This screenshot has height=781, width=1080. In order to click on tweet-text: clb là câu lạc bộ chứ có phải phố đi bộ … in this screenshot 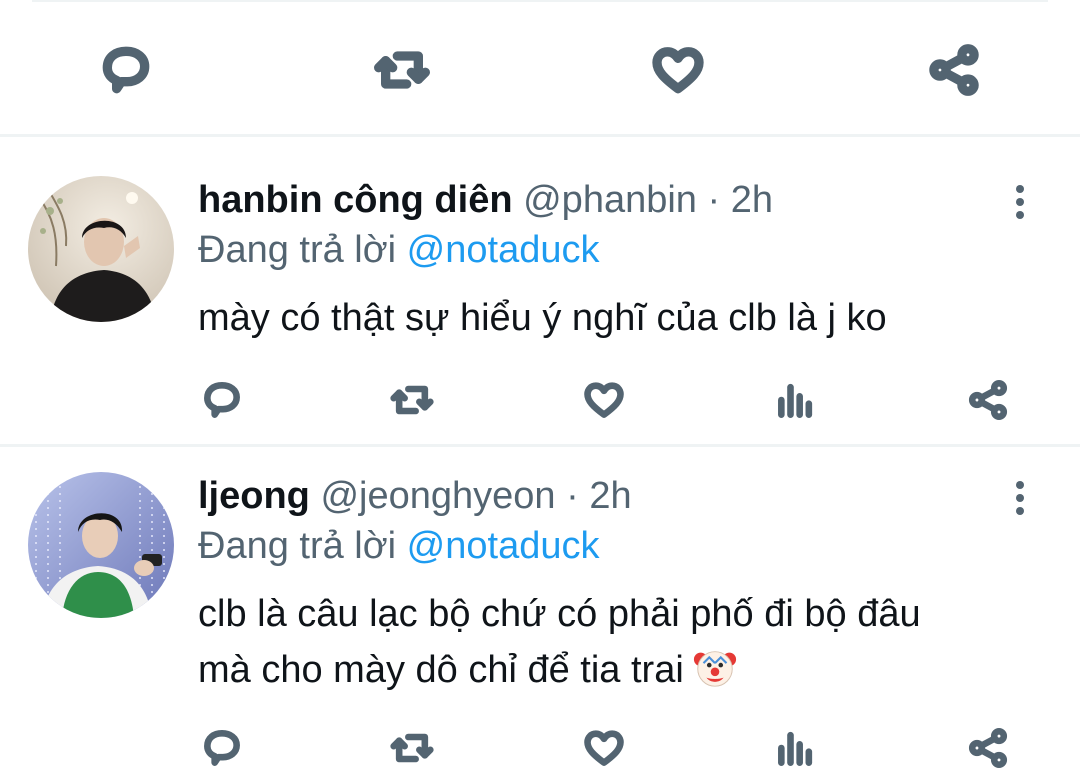, I will do `click(618, 642)`.